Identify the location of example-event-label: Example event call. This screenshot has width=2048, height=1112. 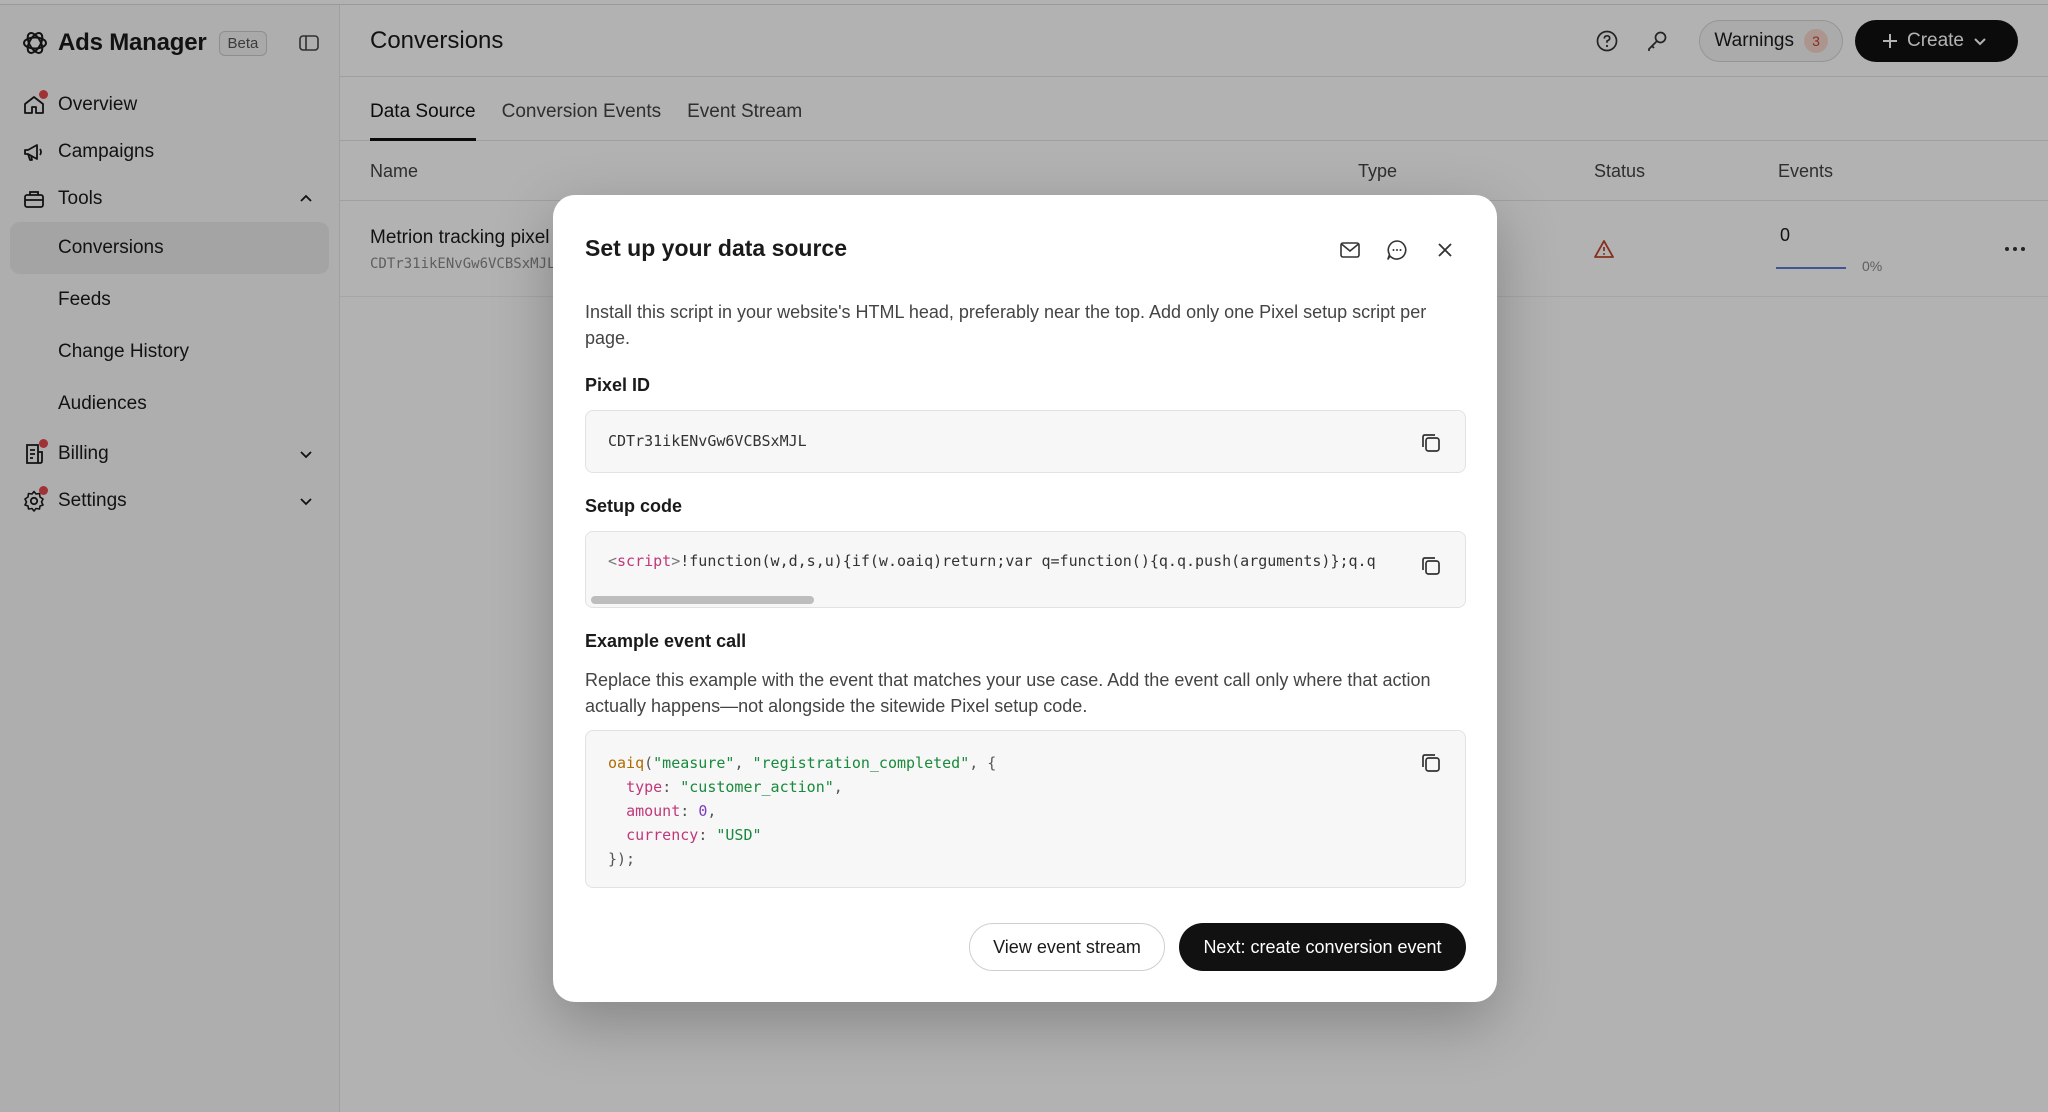
(666, 641).